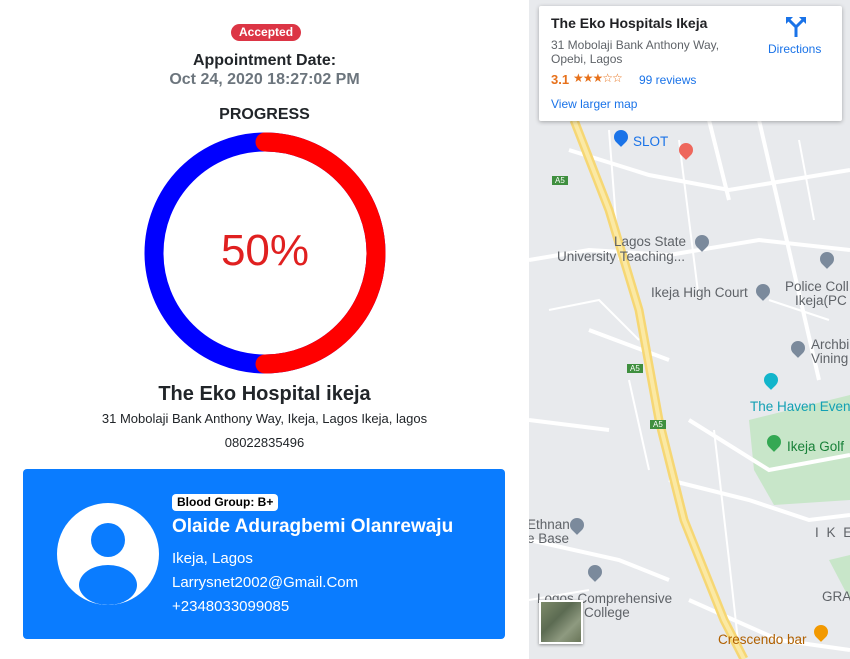 The height and width of the screenshot is (659, 850). What do you see at coordinates (816, 446) in the screenshot?
I see `map-label-golf: Ikeja Golf` at bounding box center [816, 446].